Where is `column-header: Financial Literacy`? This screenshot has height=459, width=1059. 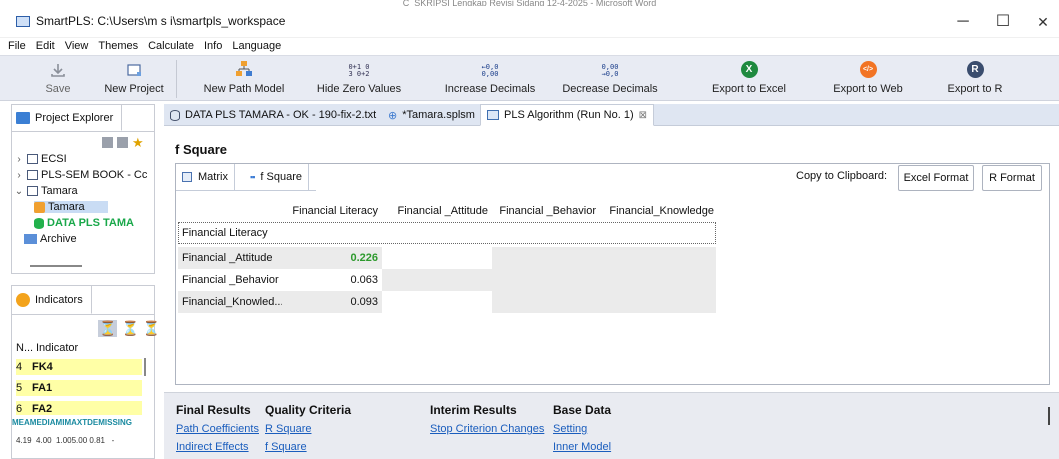 column-header: Financial Literacy is located at coordinates (332, 211).